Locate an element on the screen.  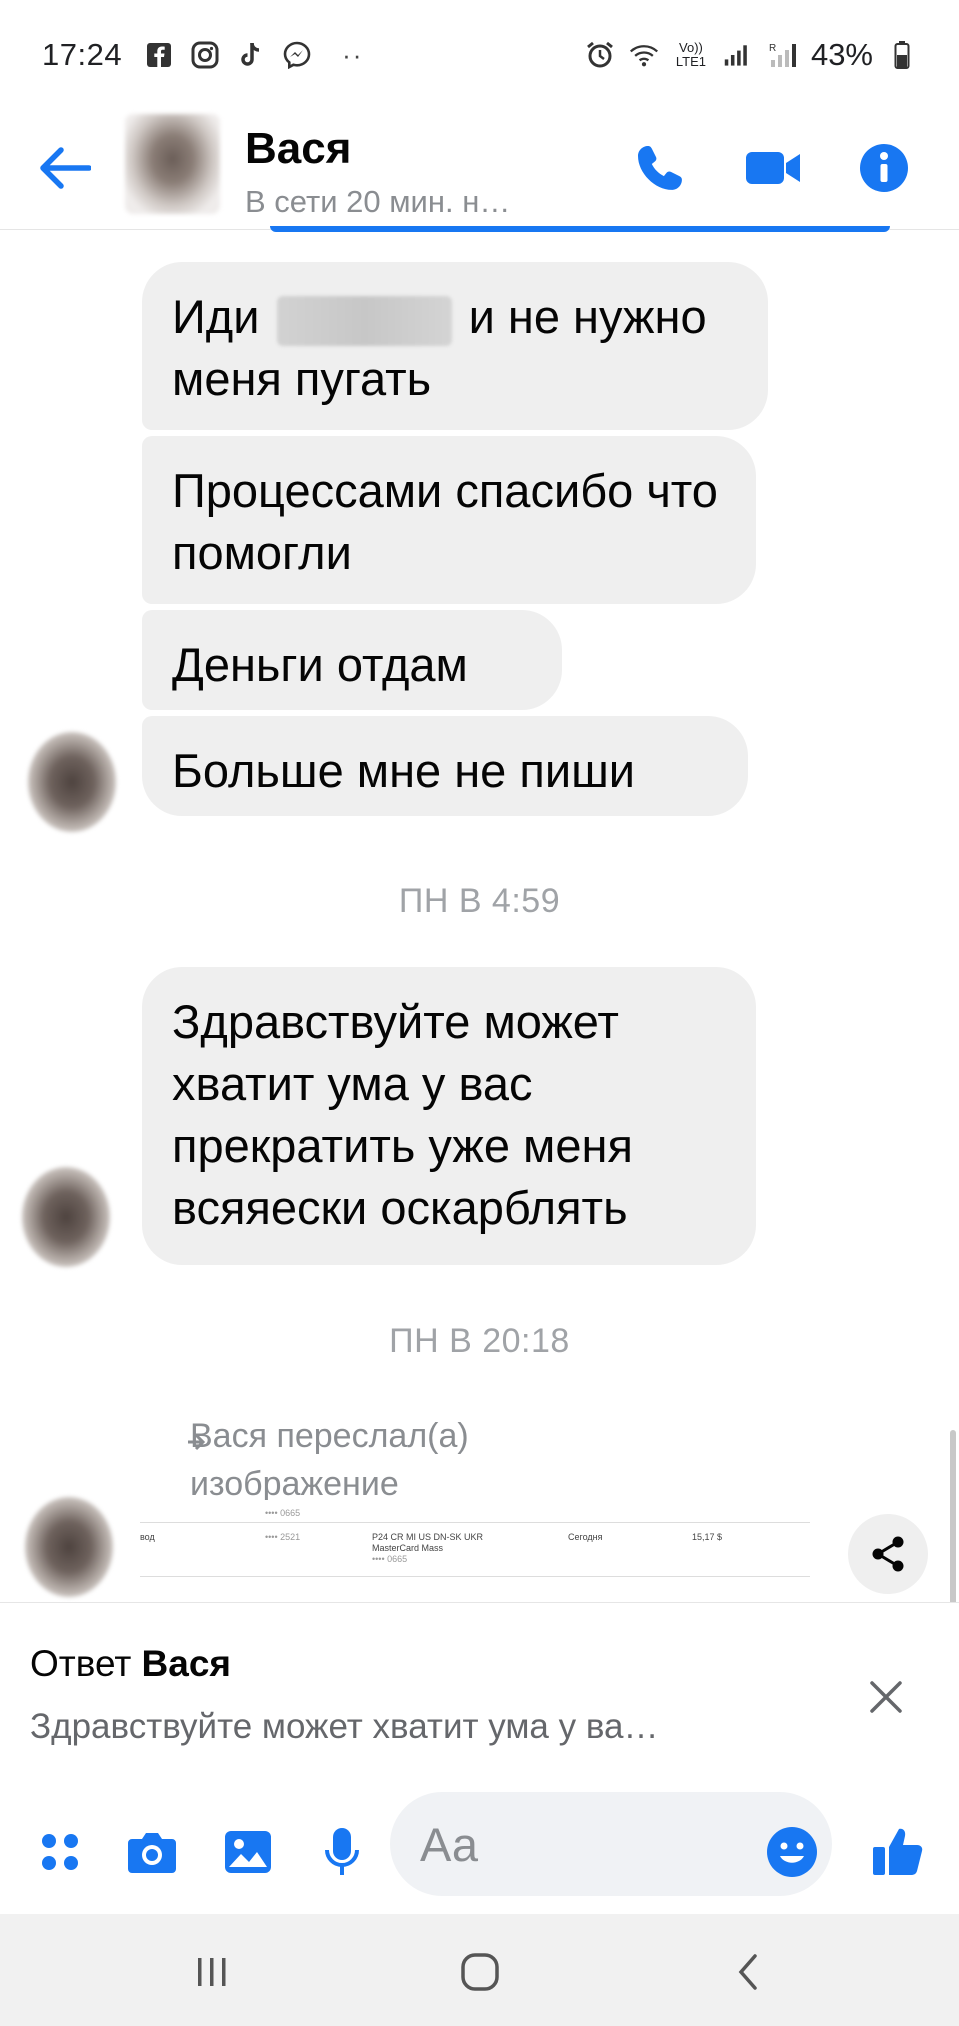
wifi-icon is located at coordinates (644, 55).